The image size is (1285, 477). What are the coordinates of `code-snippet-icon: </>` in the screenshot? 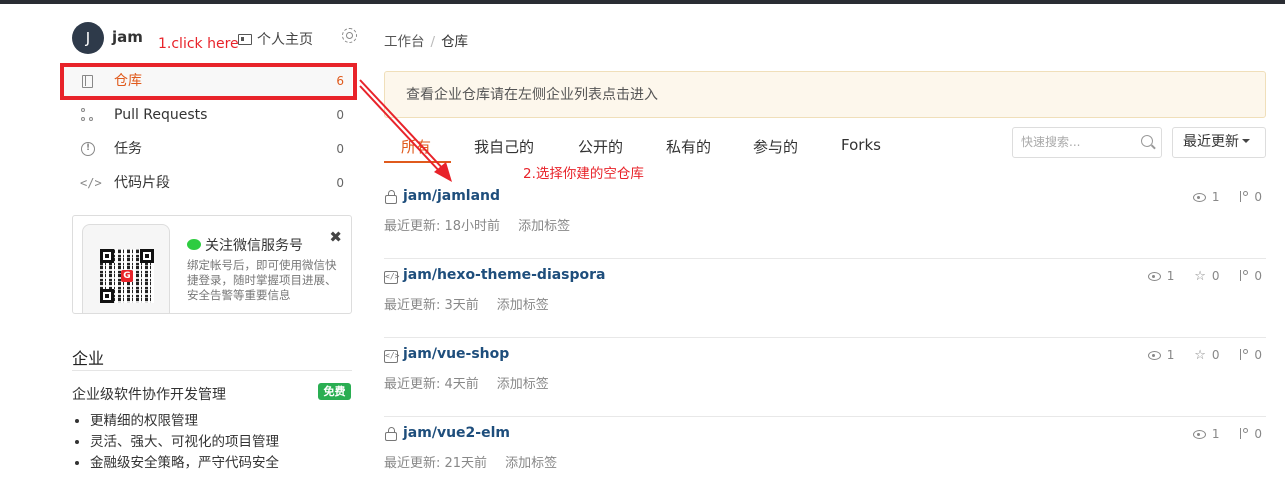 It's located at (91, 183).